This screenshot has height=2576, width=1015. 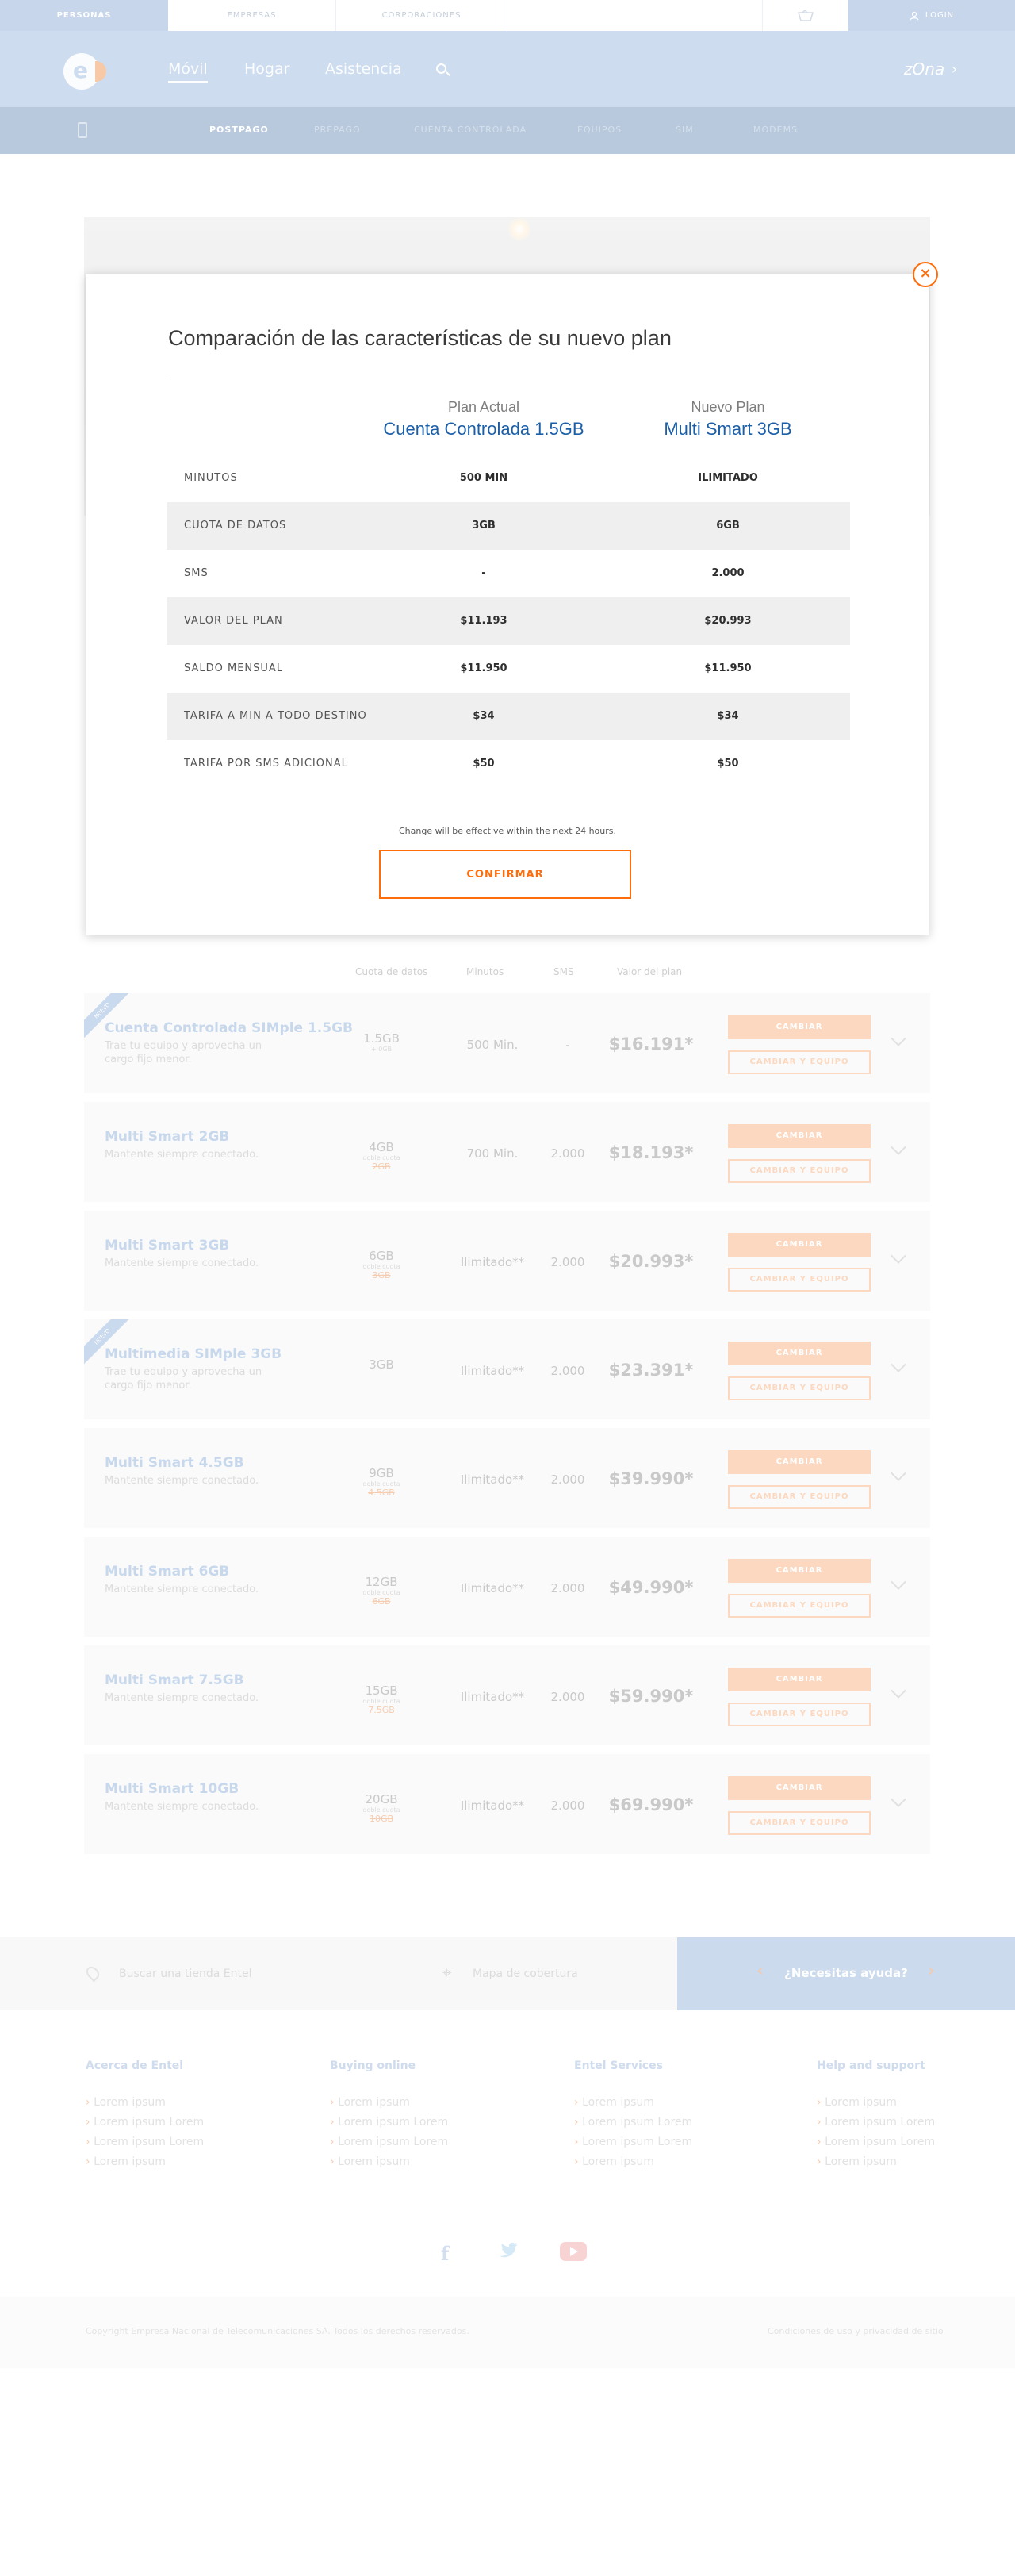 What do you see at coordinates (266, 764) in the screenshot?
I see `row-label: TARIFA POR SMS ADICIONAL` at bounding box center [266, 764].